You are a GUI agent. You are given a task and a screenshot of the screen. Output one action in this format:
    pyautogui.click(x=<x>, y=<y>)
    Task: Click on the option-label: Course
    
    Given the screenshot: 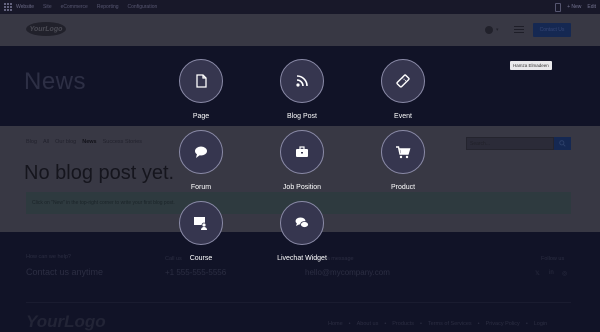 What is the action you would take?
    pyautogui.click(x=201, y=258)
    